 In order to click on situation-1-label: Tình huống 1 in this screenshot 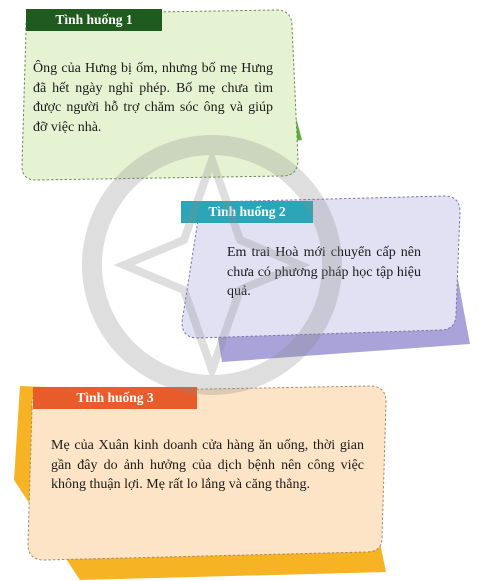, I will do `click(94, 20)`.